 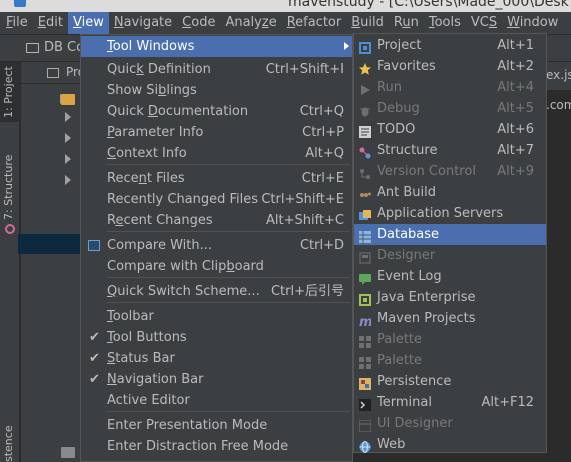 What do you see at coordinates (365, 47) in the screenshot?
I see `project-icon` at bounding box center [365, 47].